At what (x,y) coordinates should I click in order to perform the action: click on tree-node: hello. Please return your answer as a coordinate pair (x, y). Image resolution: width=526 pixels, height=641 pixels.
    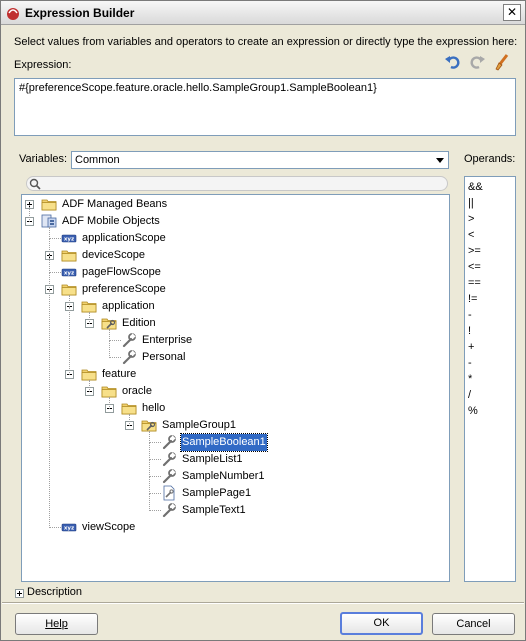
    Looking at the image, I should click on (235, 408).